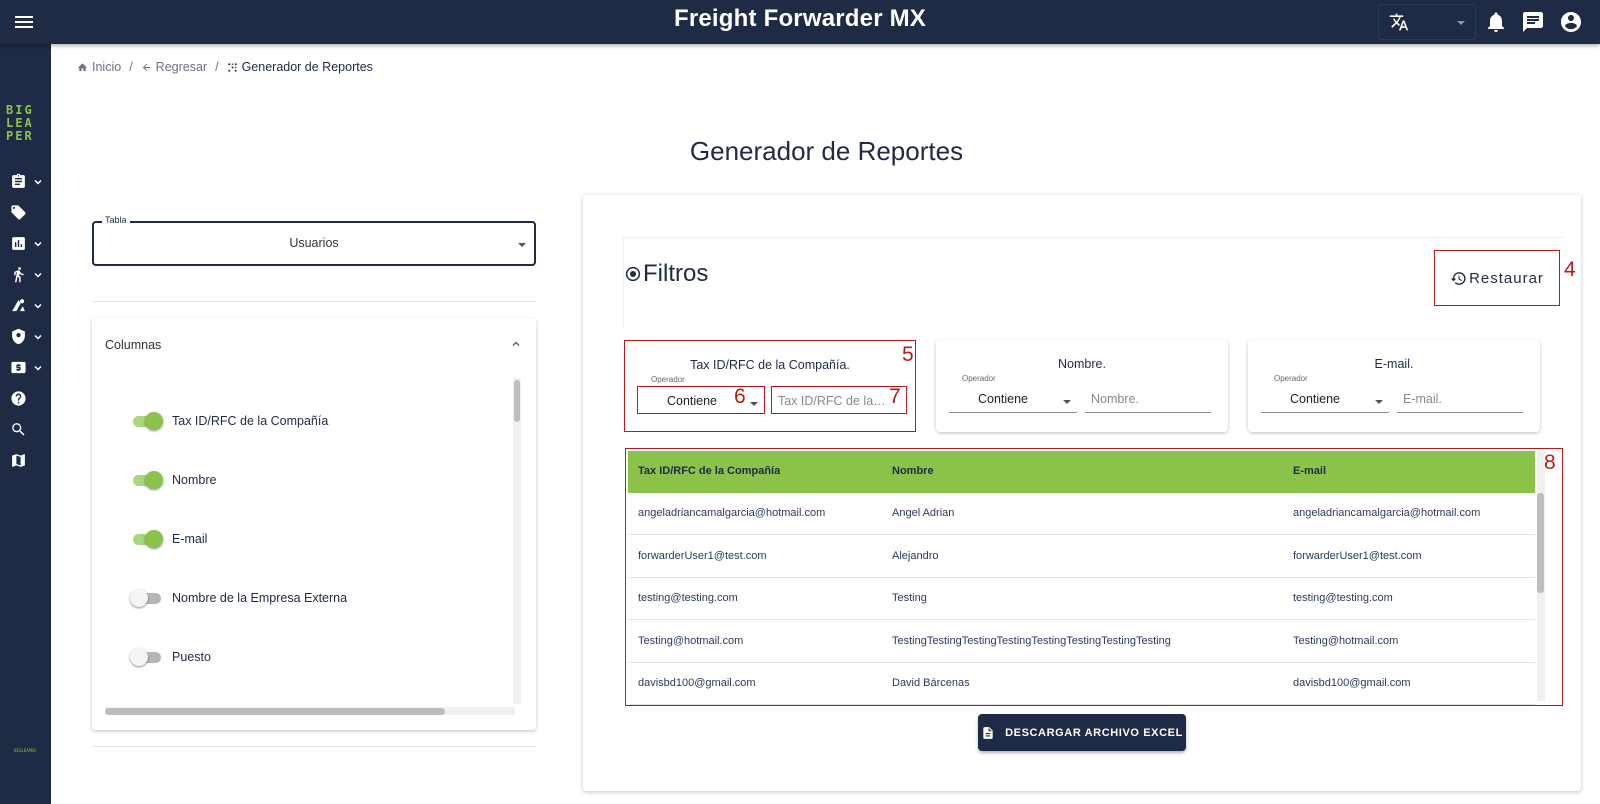  I want to click on sidebar-item-route, so click(27, 306).